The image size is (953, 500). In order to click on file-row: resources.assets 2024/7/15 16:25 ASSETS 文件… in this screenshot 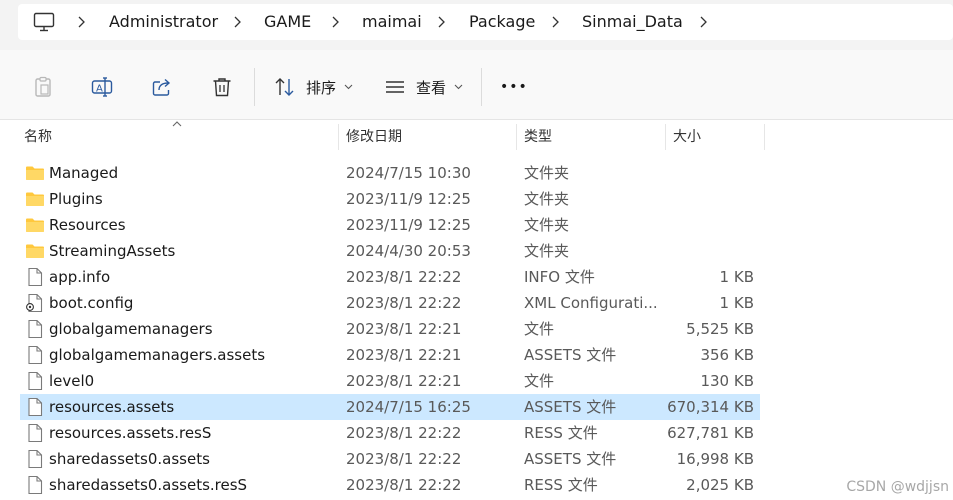, I will do `click(390, 407)`.